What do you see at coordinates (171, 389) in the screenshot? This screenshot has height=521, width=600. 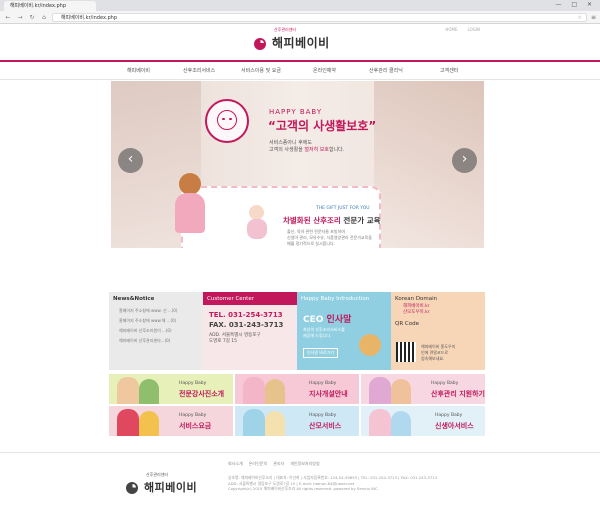 I see `banner-instructors: Happy Baby 전문강사진소개` at bounding box center [171, 389].